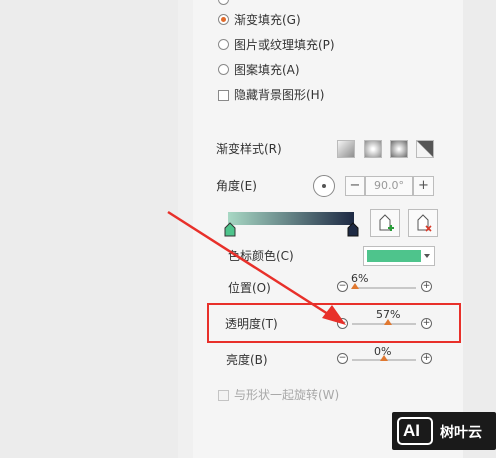 This screenshot has height=458, width=496. I want to click on watermark-name: 树叶云, so click(461, 433).